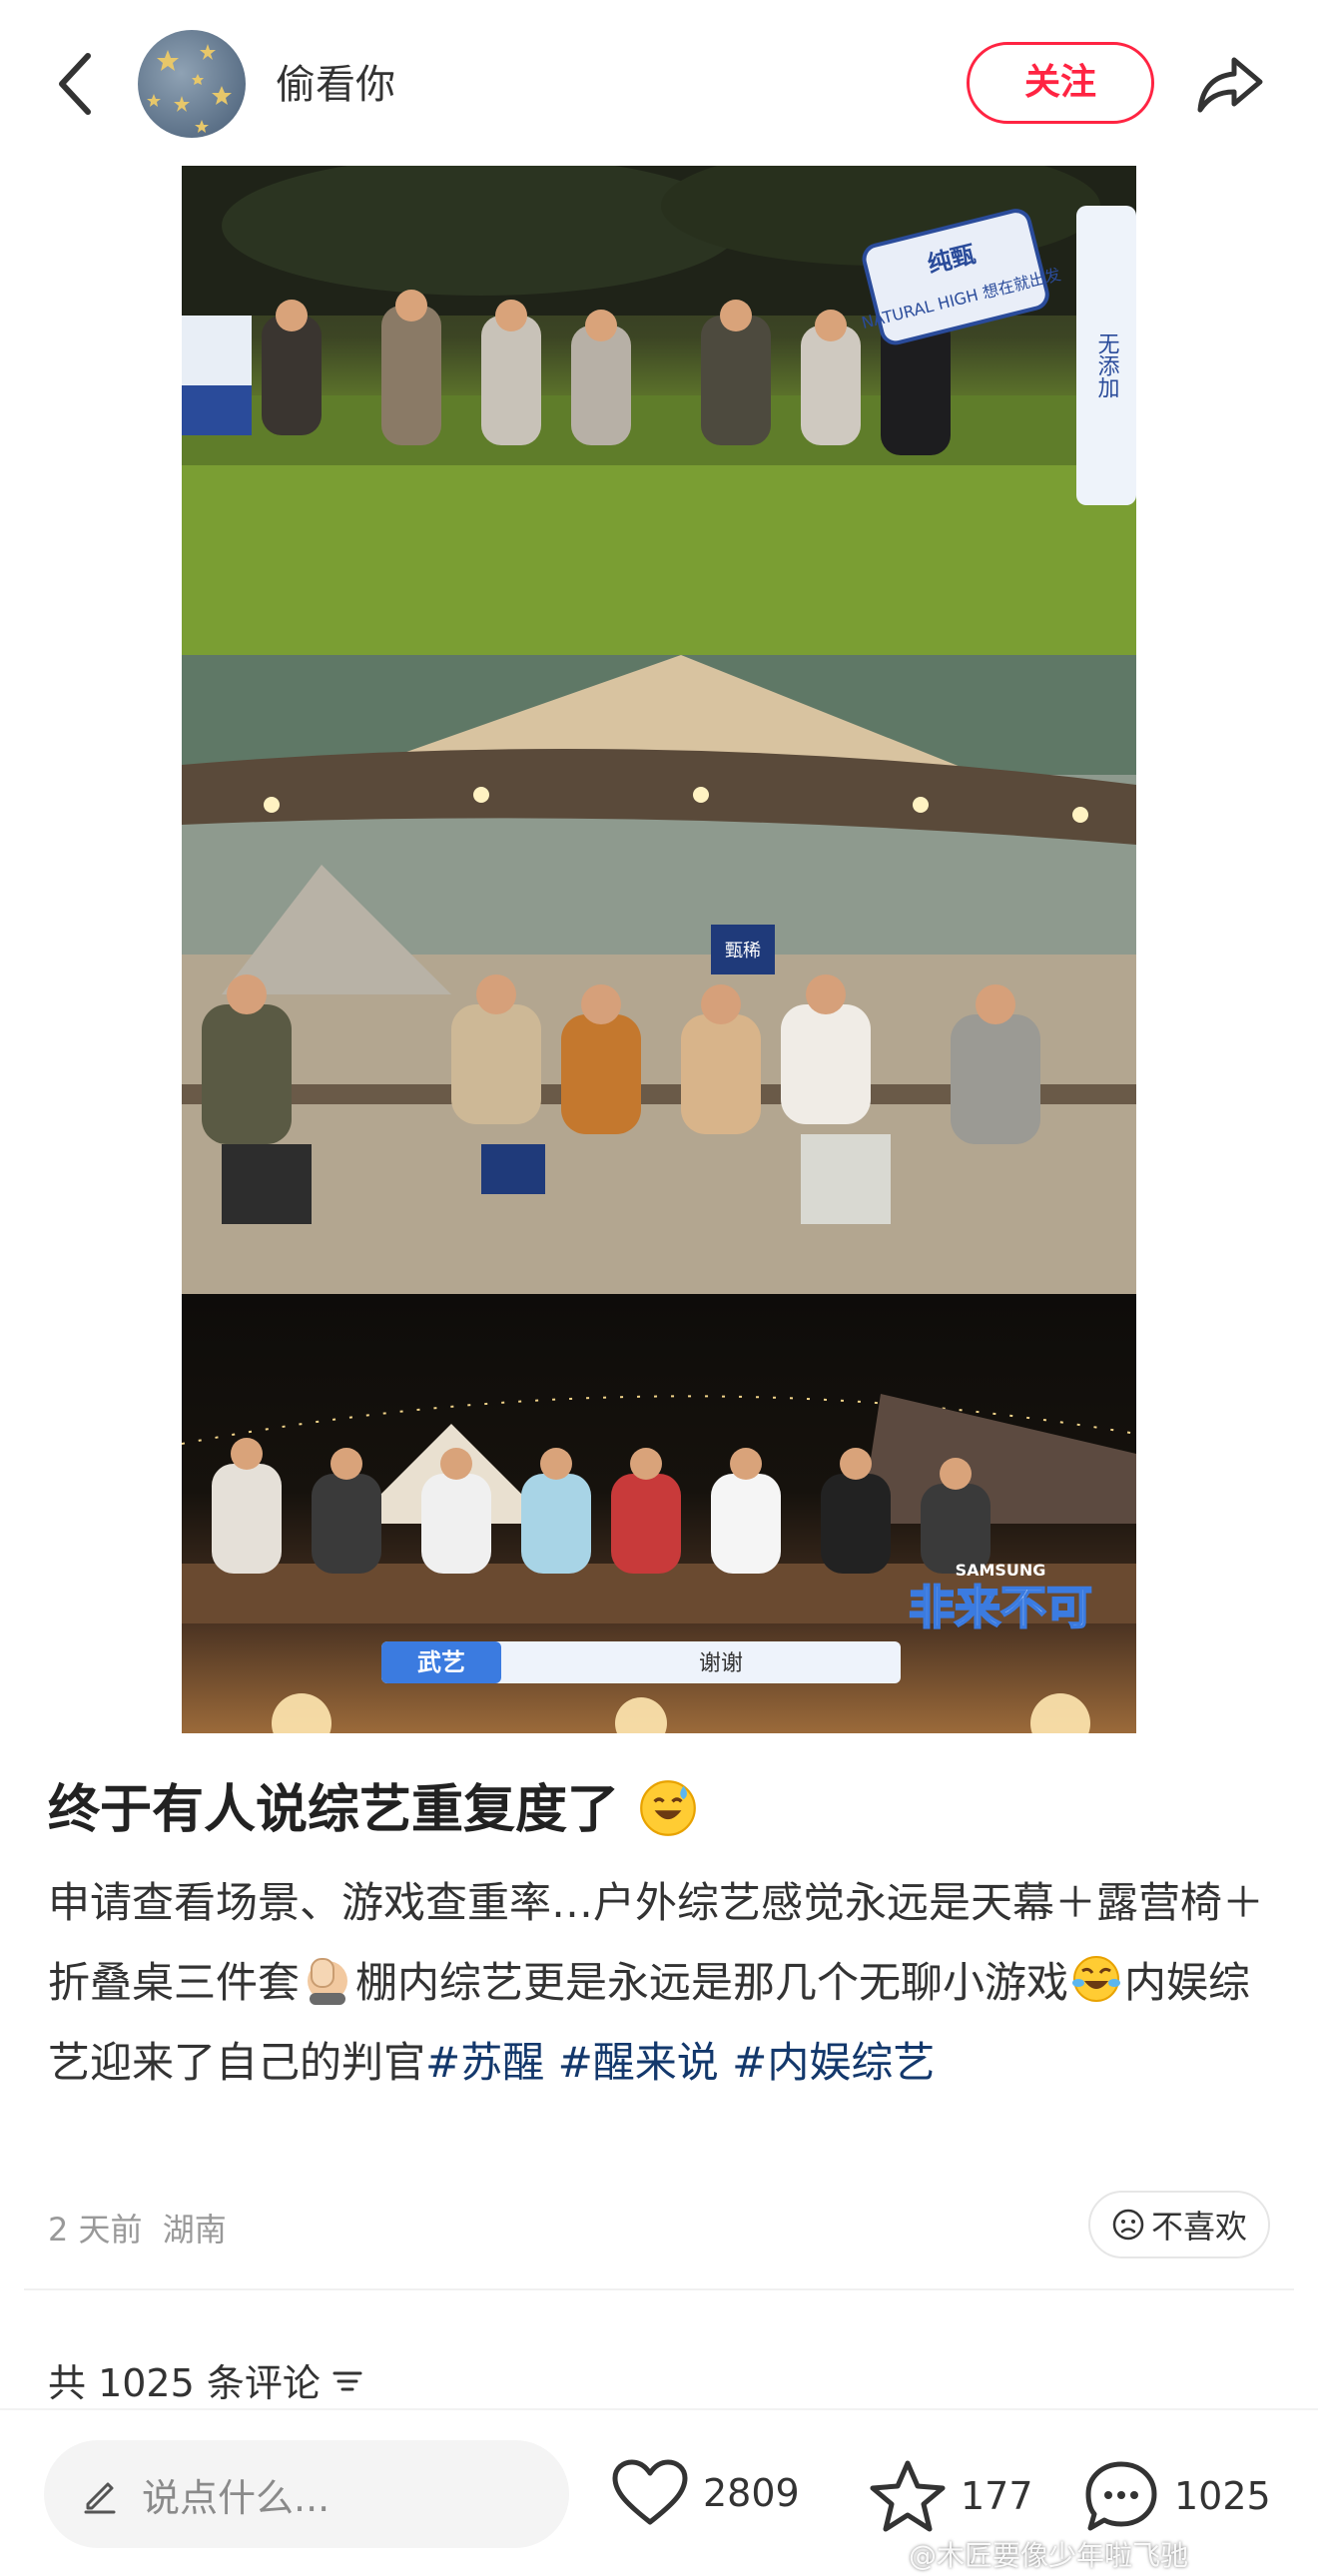 The height and width of the screenshot is (2576, 1318). I want to click on post-body-part2: 棚内综艺更是永远是那几个无聊小游戏, so click(712, 1982).